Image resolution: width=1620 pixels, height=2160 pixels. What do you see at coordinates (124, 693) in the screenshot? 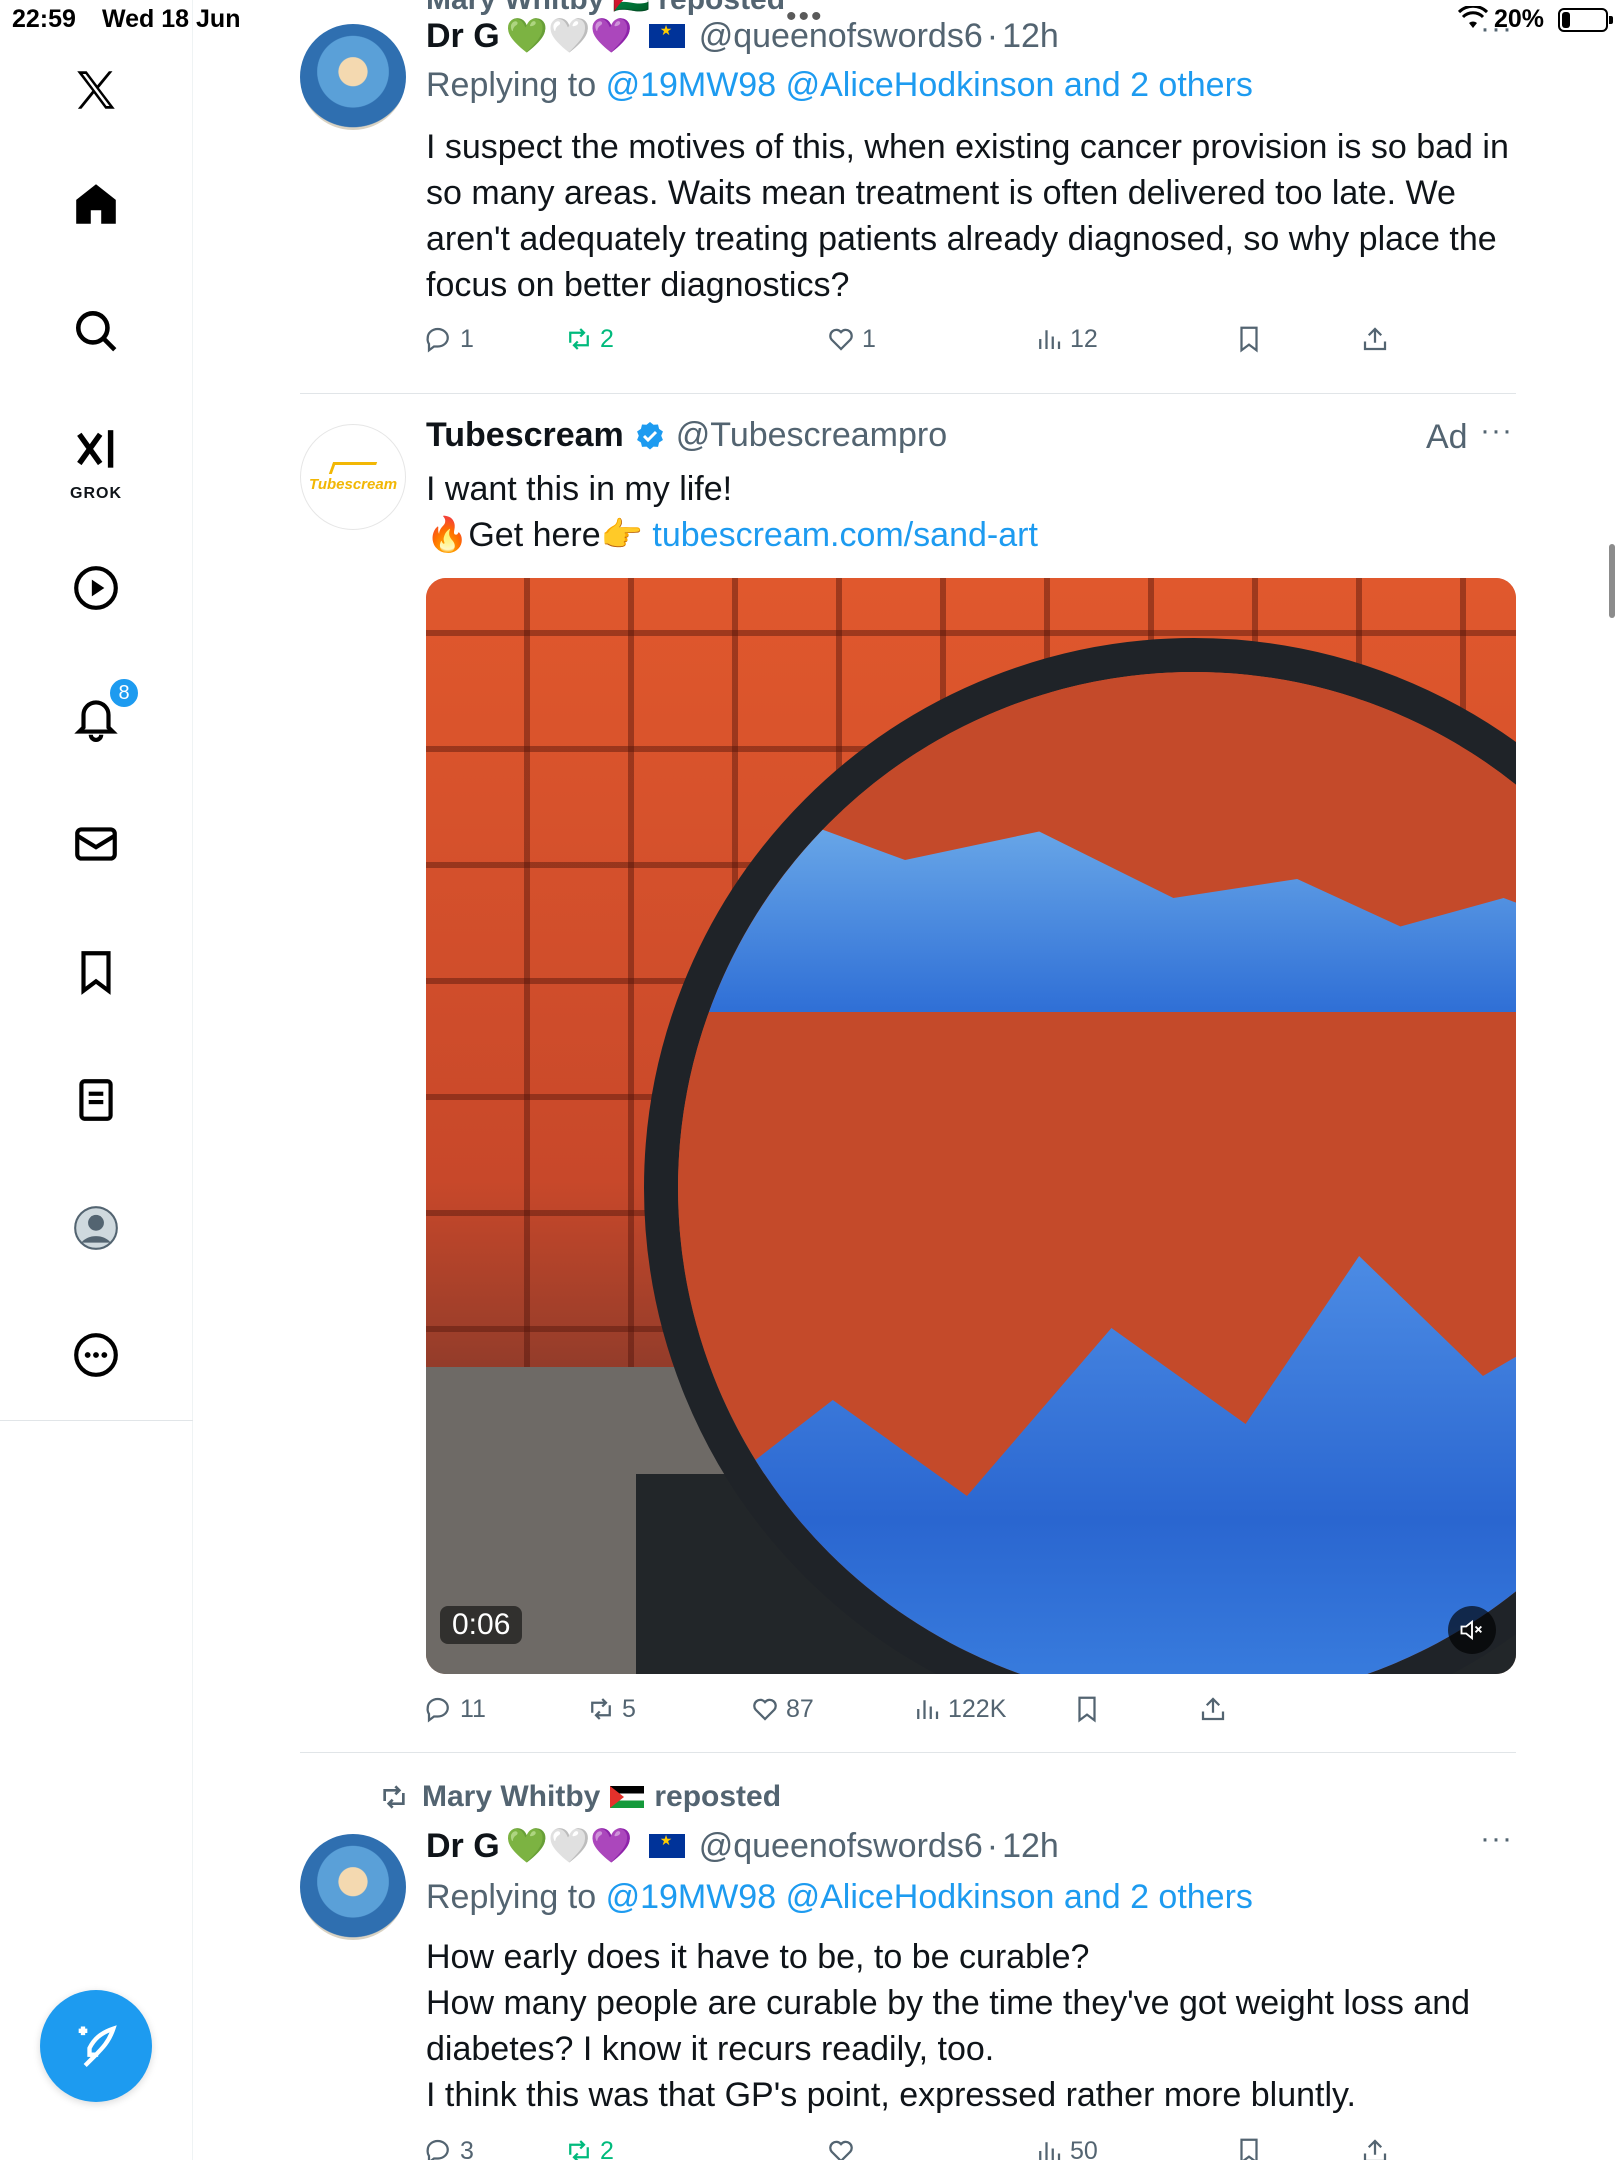
I see `notification-badge: 8` at bounding box center [124, 693].